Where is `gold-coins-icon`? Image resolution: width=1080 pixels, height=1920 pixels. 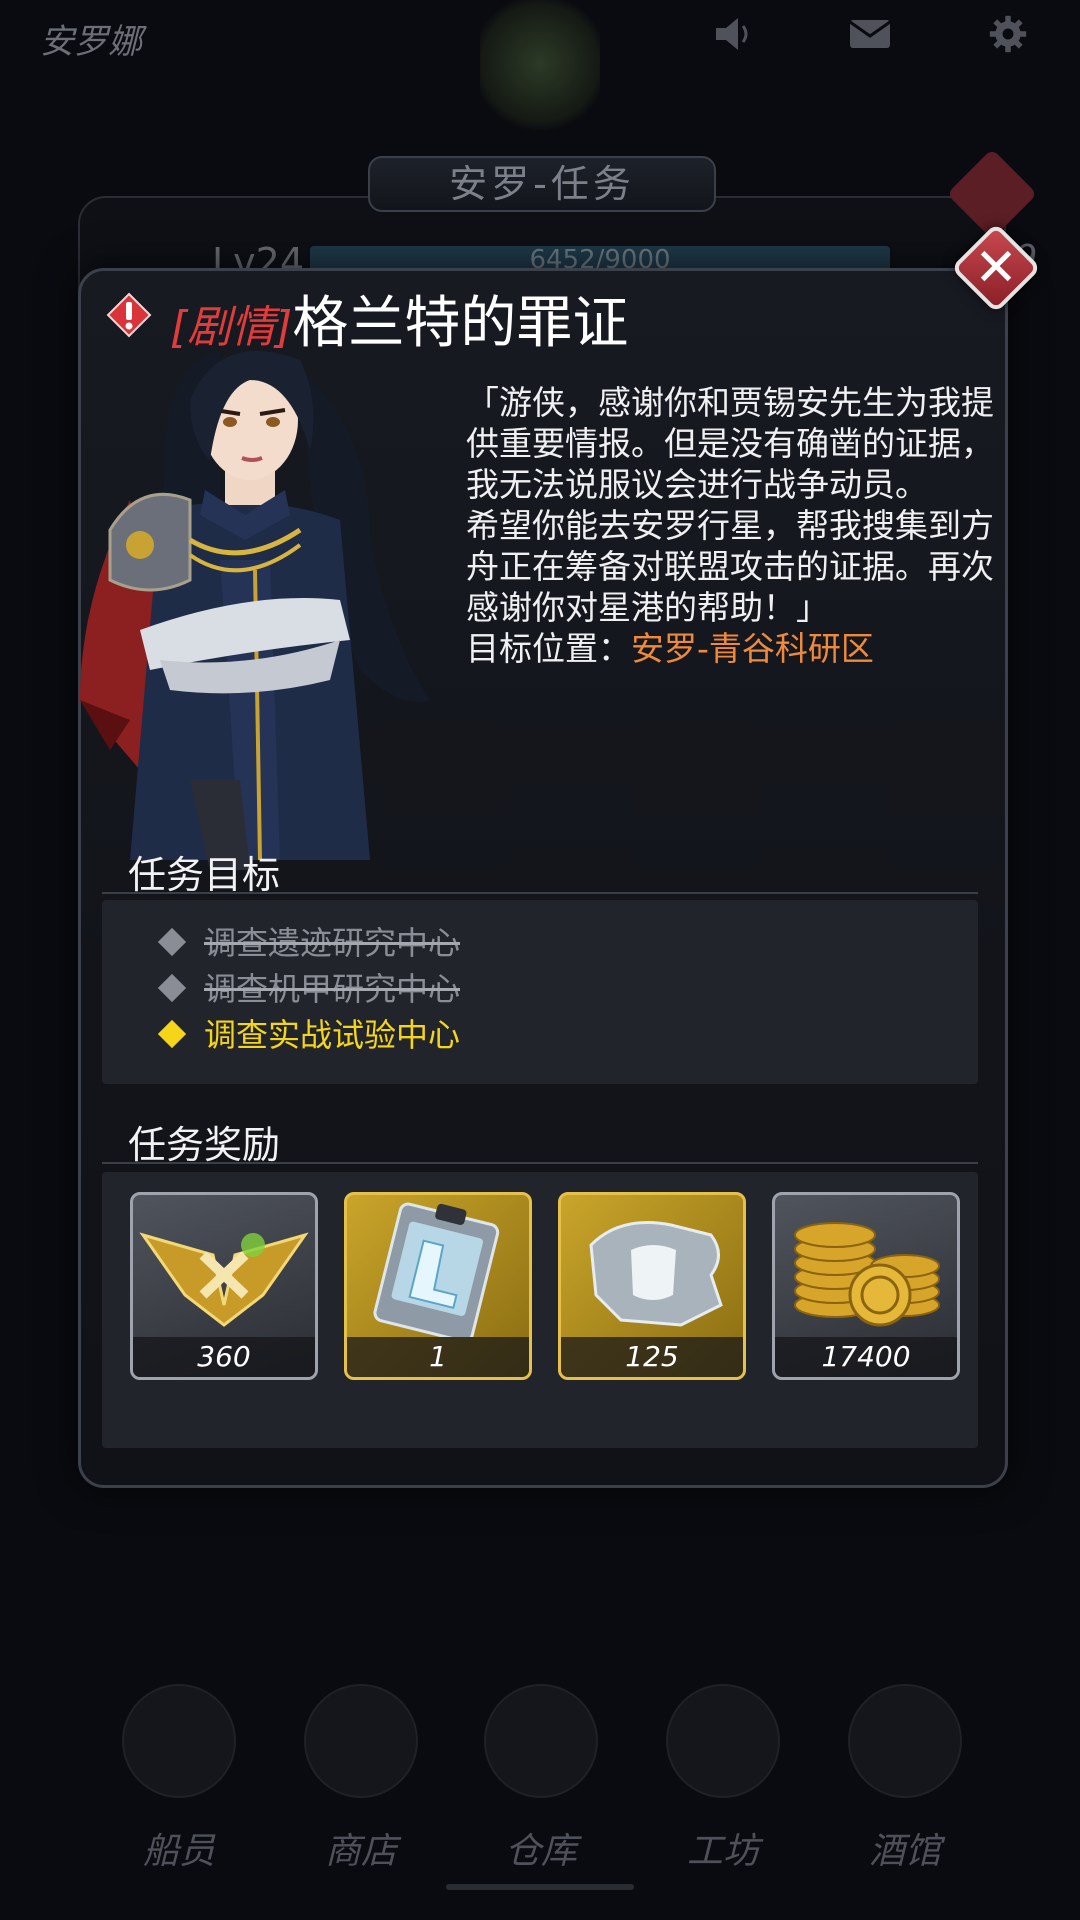
gold-coins-icon is located at coordinates (867, 1274).